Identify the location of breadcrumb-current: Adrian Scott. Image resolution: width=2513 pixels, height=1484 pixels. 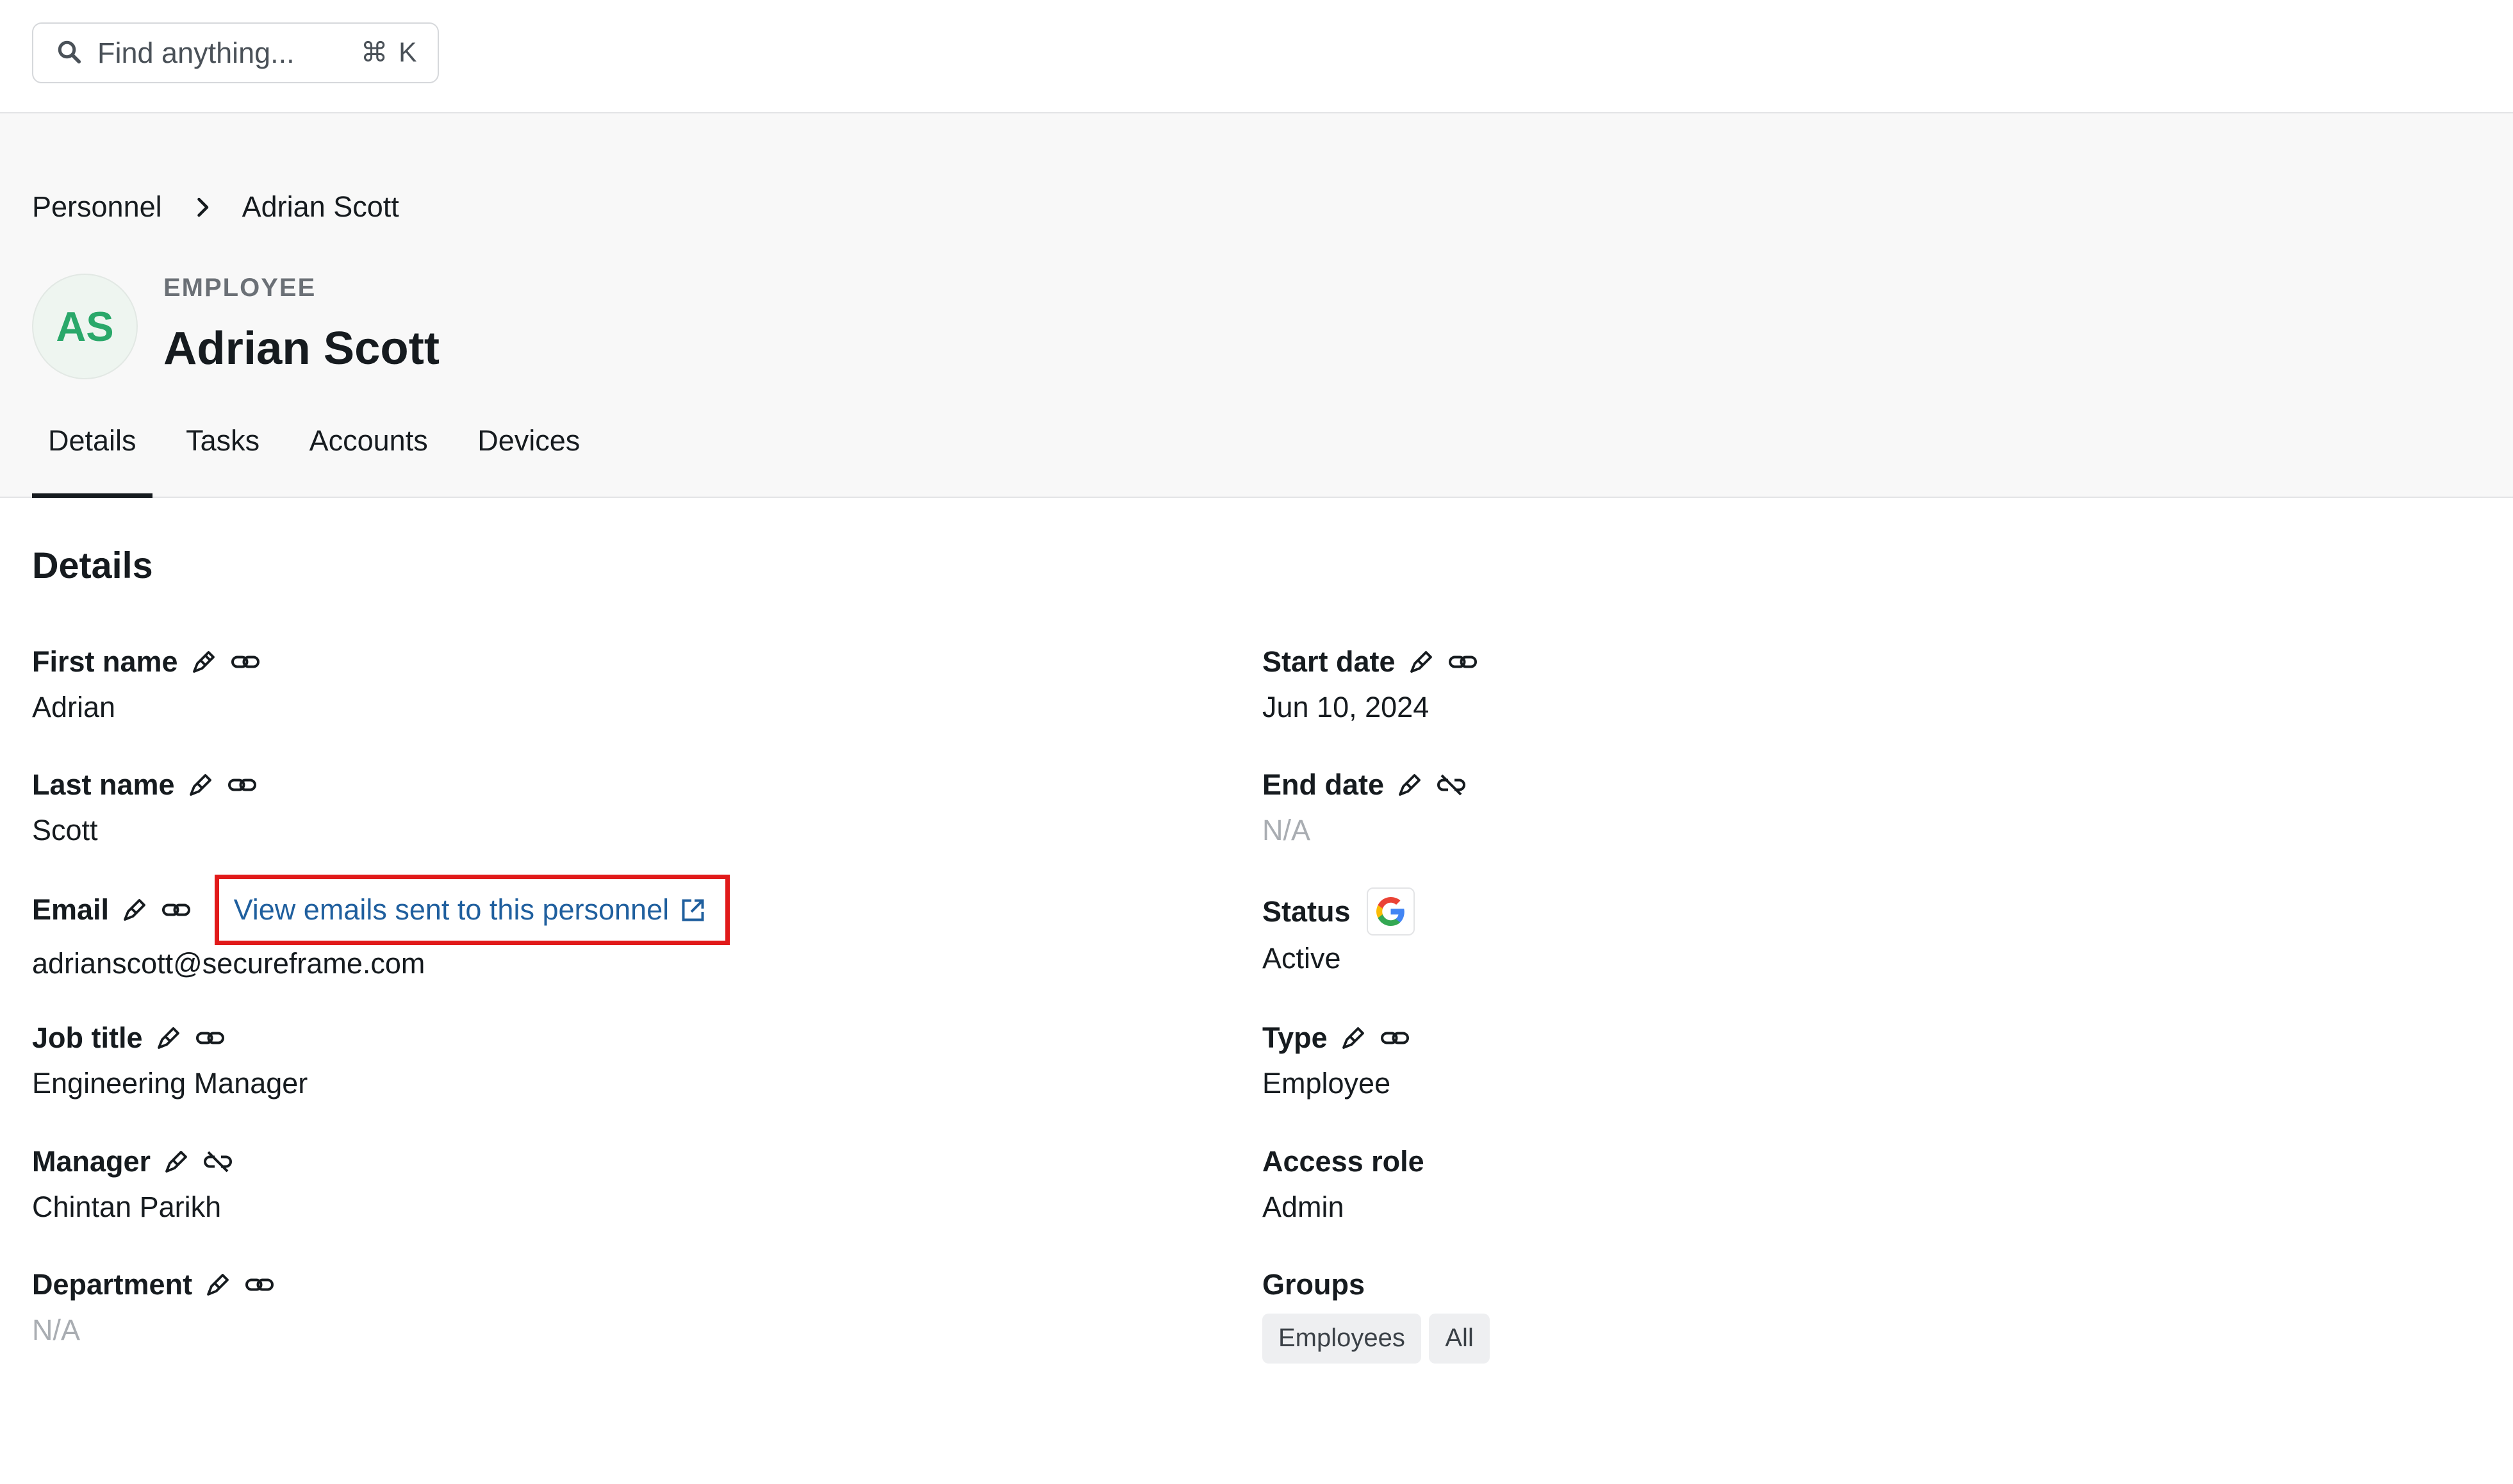
(321, 206).